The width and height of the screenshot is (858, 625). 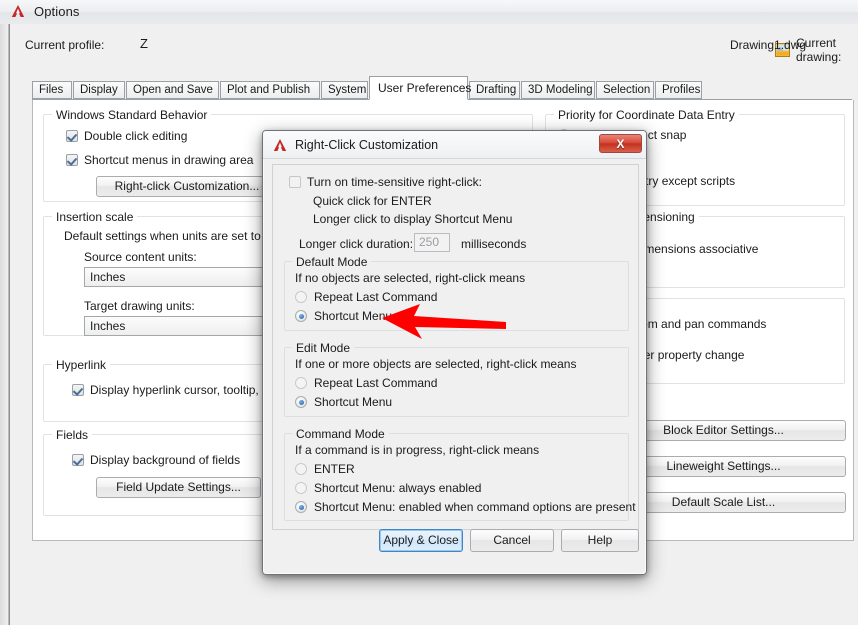 What do you see at coordinates (301, 488) in the screenshot?
I see `radio-dot-command-shortcut-always` at bounding box center [301, 488].